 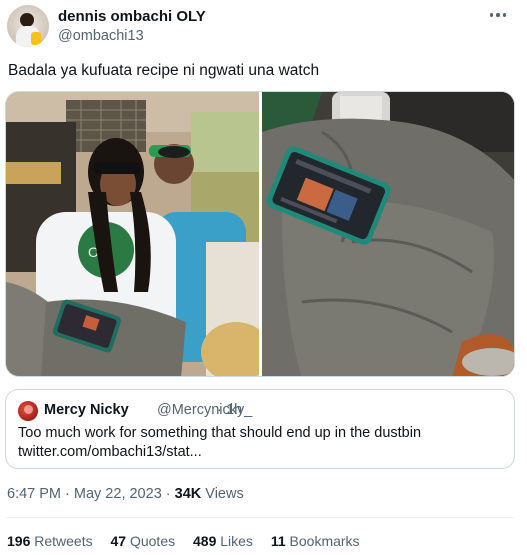 I want to click on retweets-label: Retweets, so click(x=63, y=541).